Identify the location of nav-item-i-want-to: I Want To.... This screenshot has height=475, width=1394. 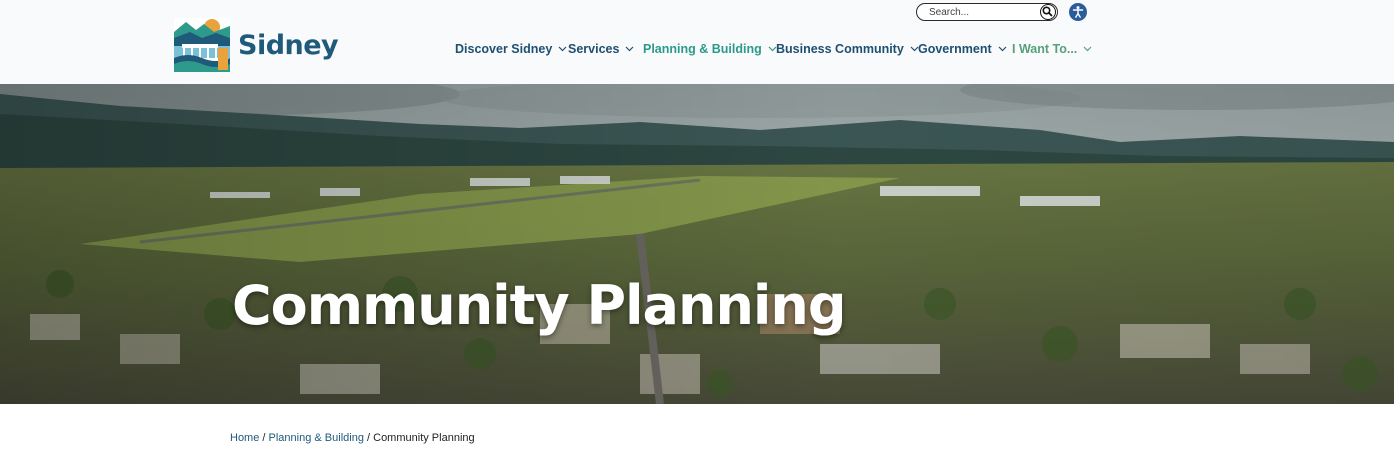
(1052, 49).